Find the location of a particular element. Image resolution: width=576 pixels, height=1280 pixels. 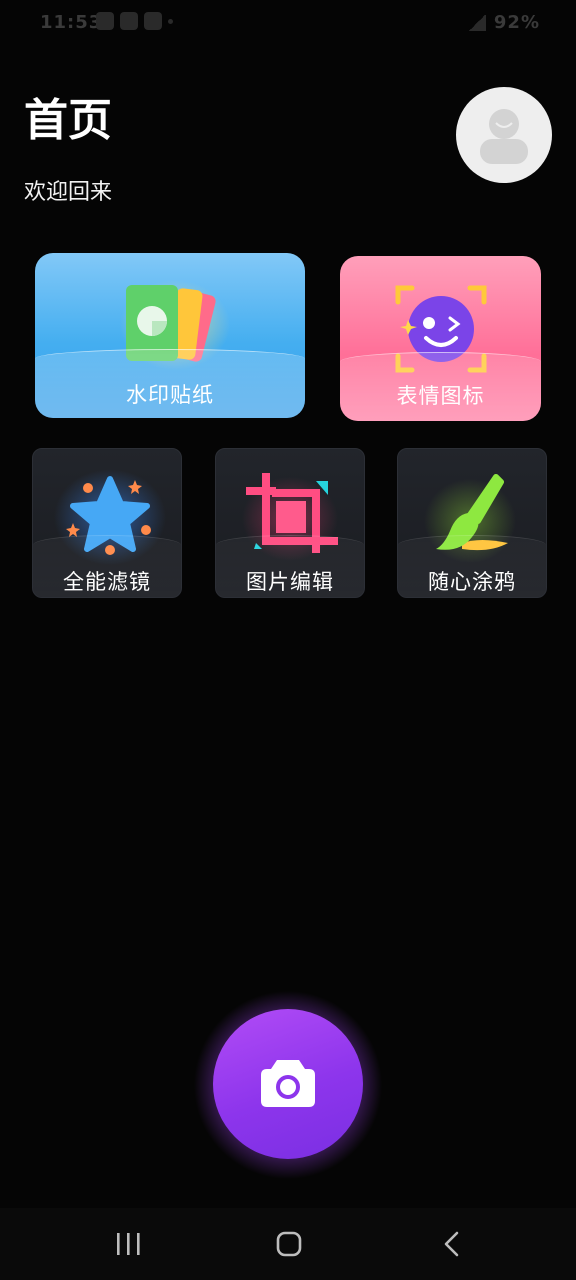

all-filters-label: 全能滤镜 is located at coordinates (107, 582).